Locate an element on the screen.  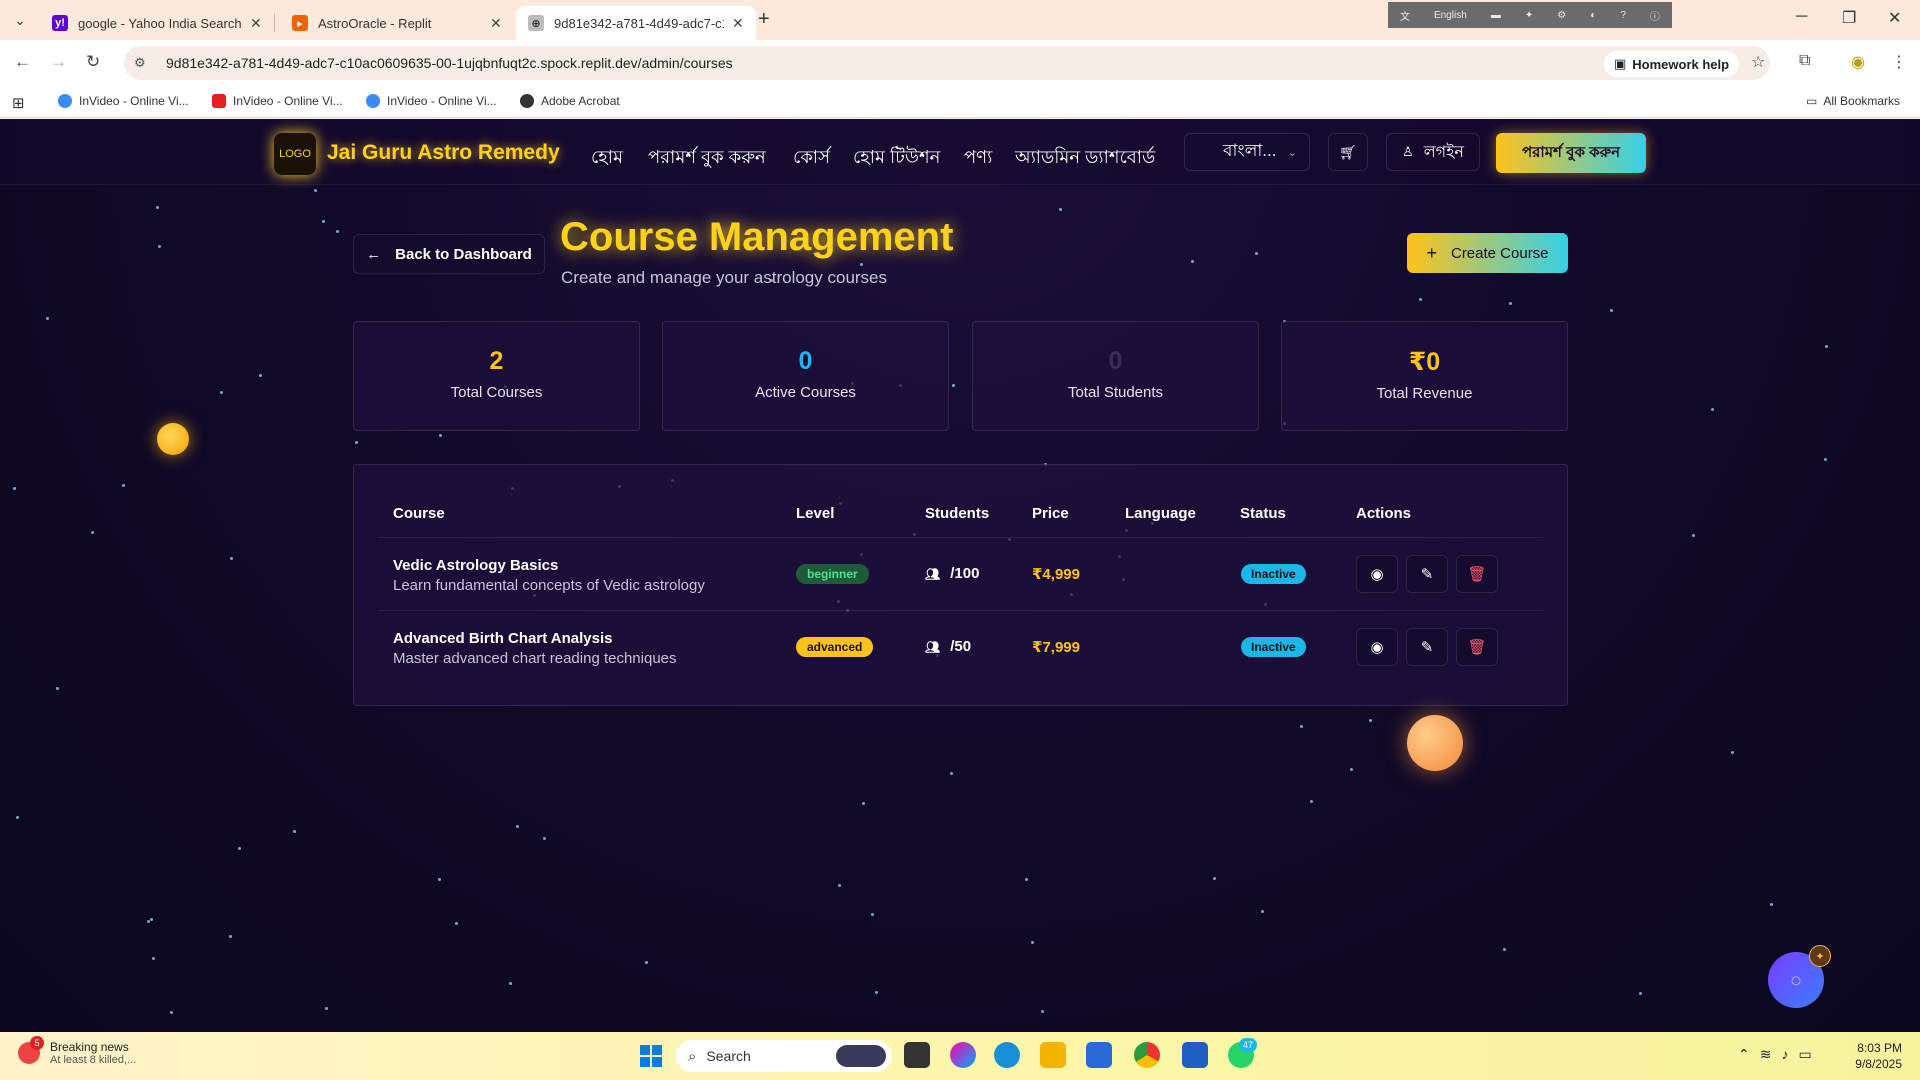
nav-products: পণ্য is located at coordinates (978, 158).